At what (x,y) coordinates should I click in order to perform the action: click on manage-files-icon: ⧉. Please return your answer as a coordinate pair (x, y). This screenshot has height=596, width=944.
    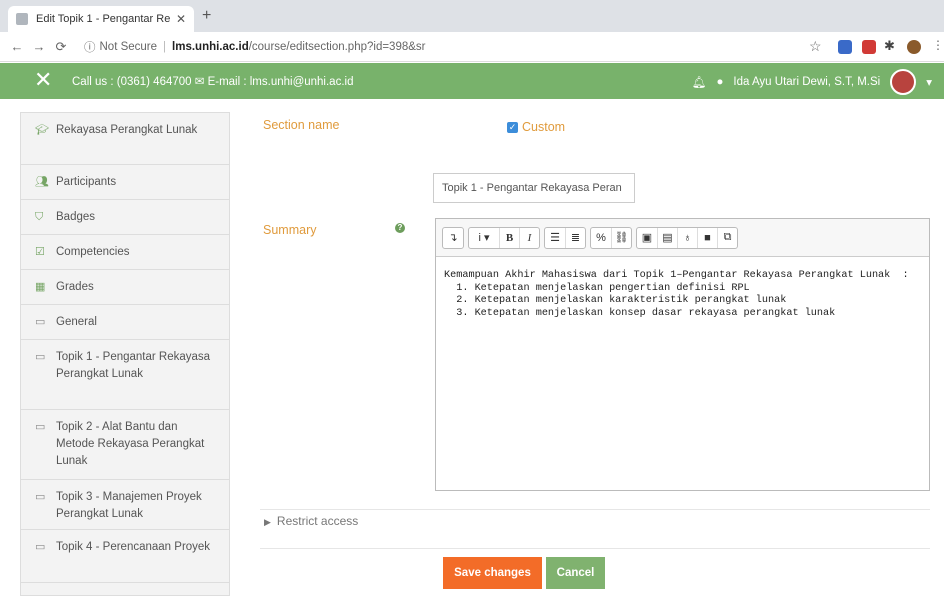
    Looking at the image, I should click on (727, 237).